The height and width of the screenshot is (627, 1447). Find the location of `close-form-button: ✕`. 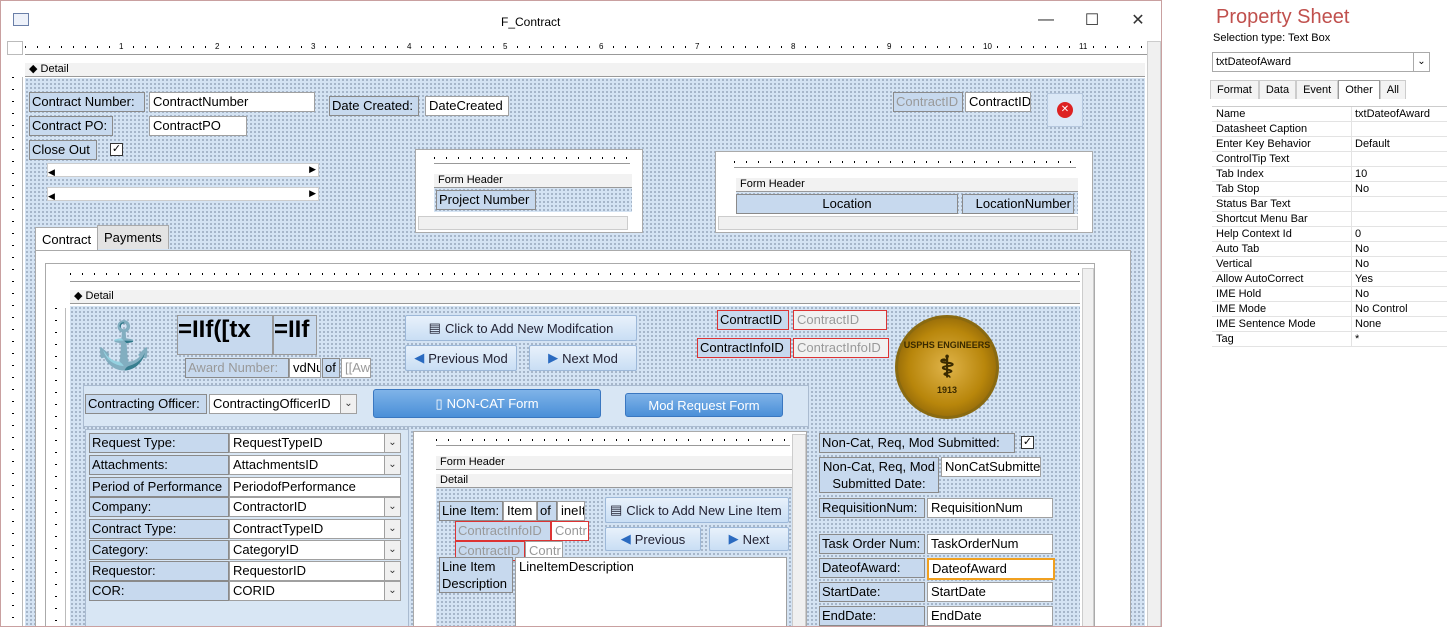

close-form-button: ✕ is located at coordinates (1065, 110).